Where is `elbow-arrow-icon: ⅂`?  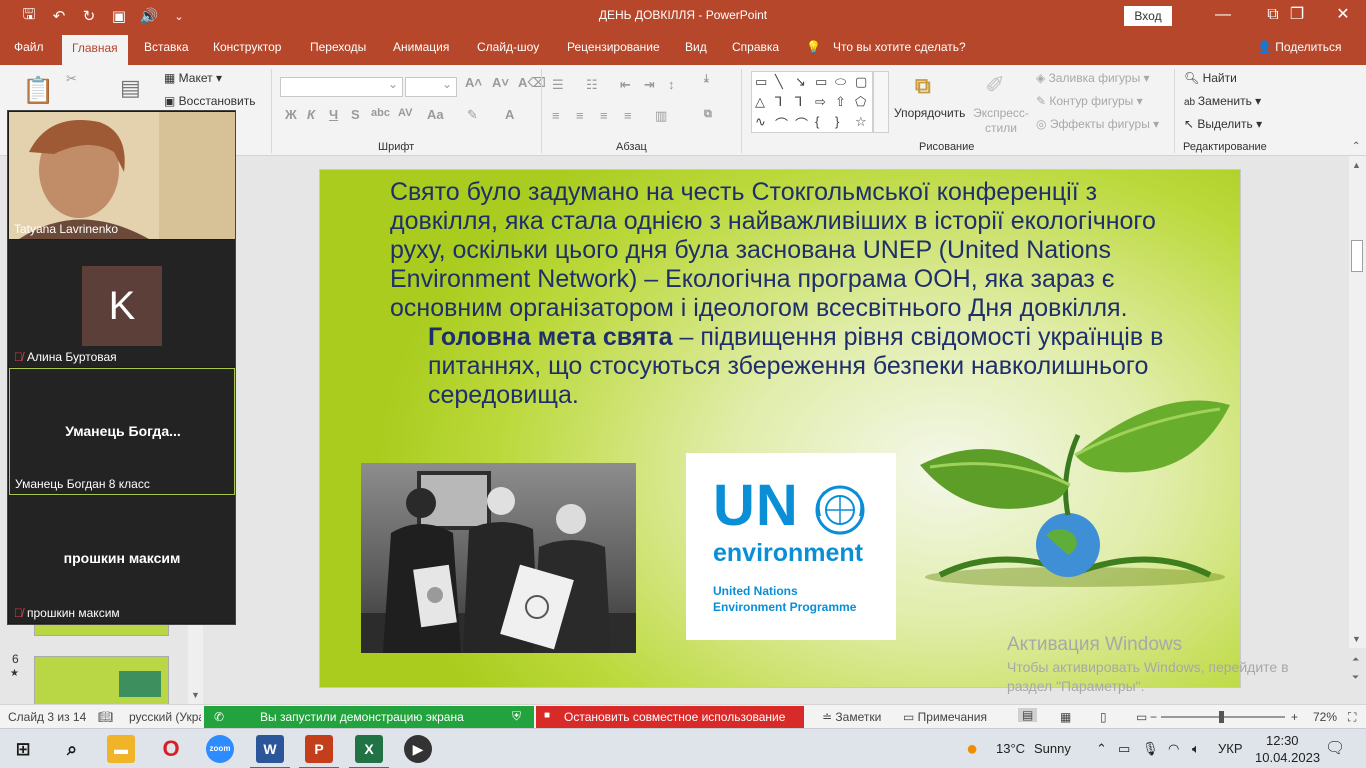 elbow-arrow-icon: ⅂ is located at coordinates (798, 102).